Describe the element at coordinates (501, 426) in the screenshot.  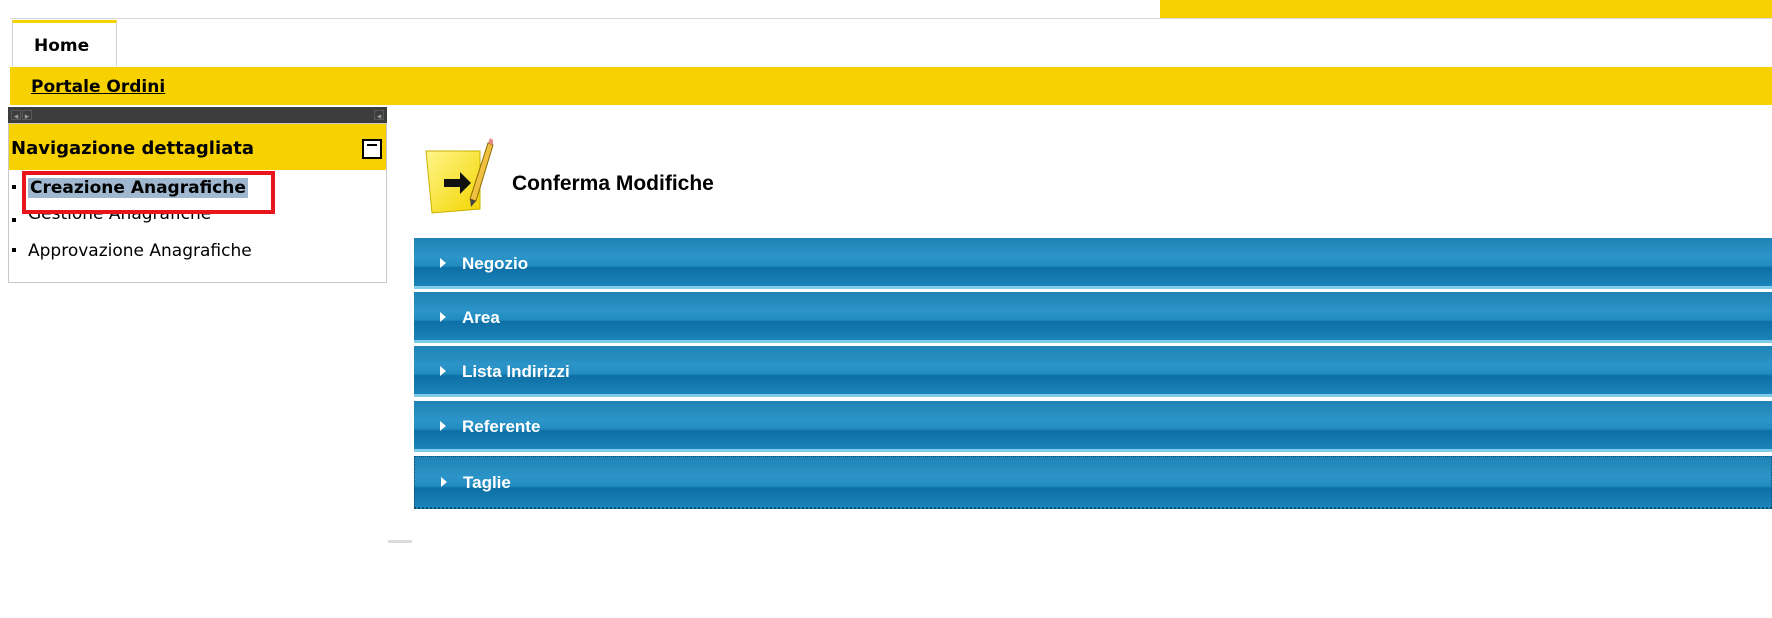
I see `section-label: Referente` at that location.